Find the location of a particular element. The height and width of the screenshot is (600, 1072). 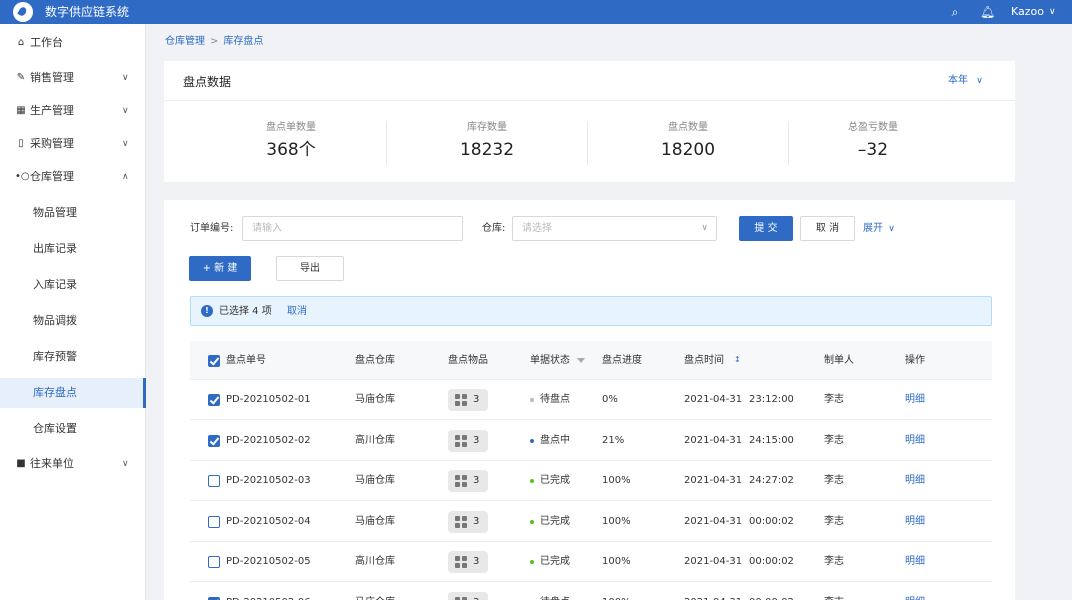

stat-value: 18200 is located at coordinates (688, 150).